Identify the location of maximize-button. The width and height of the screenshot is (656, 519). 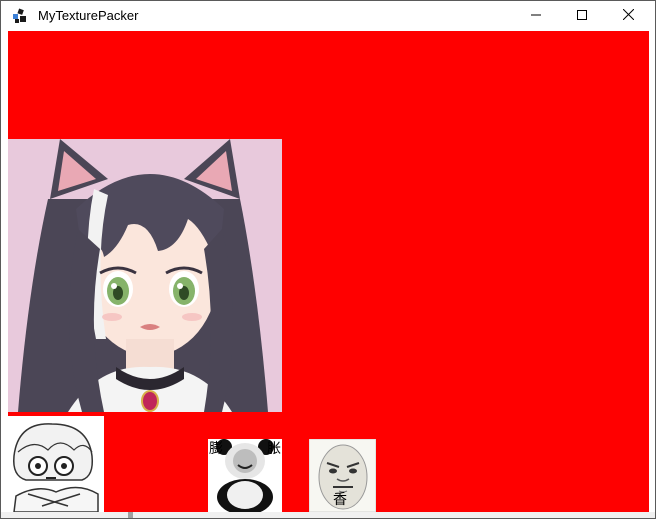
(582, 16).